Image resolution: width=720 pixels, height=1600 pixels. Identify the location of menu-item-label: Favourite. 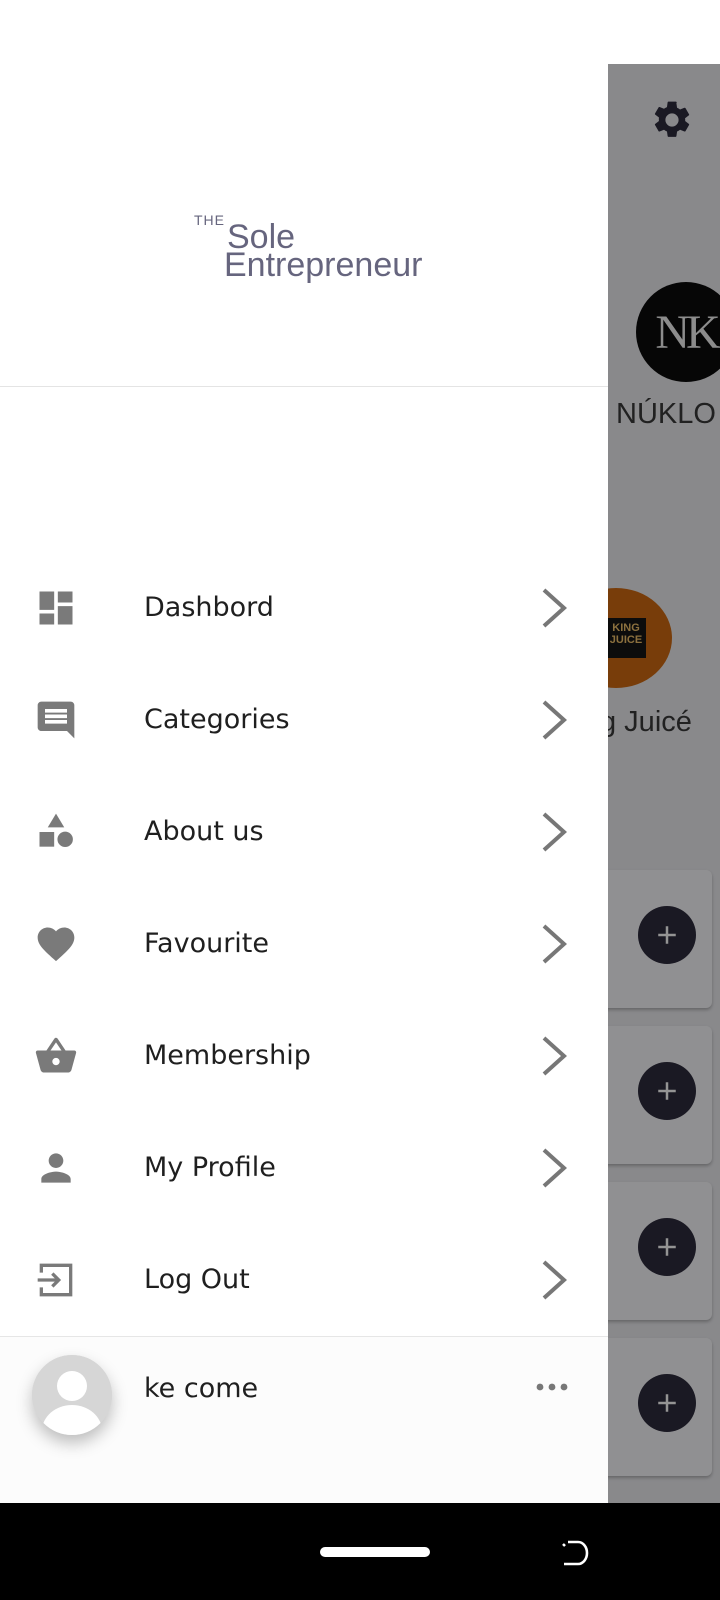
(207, 943).